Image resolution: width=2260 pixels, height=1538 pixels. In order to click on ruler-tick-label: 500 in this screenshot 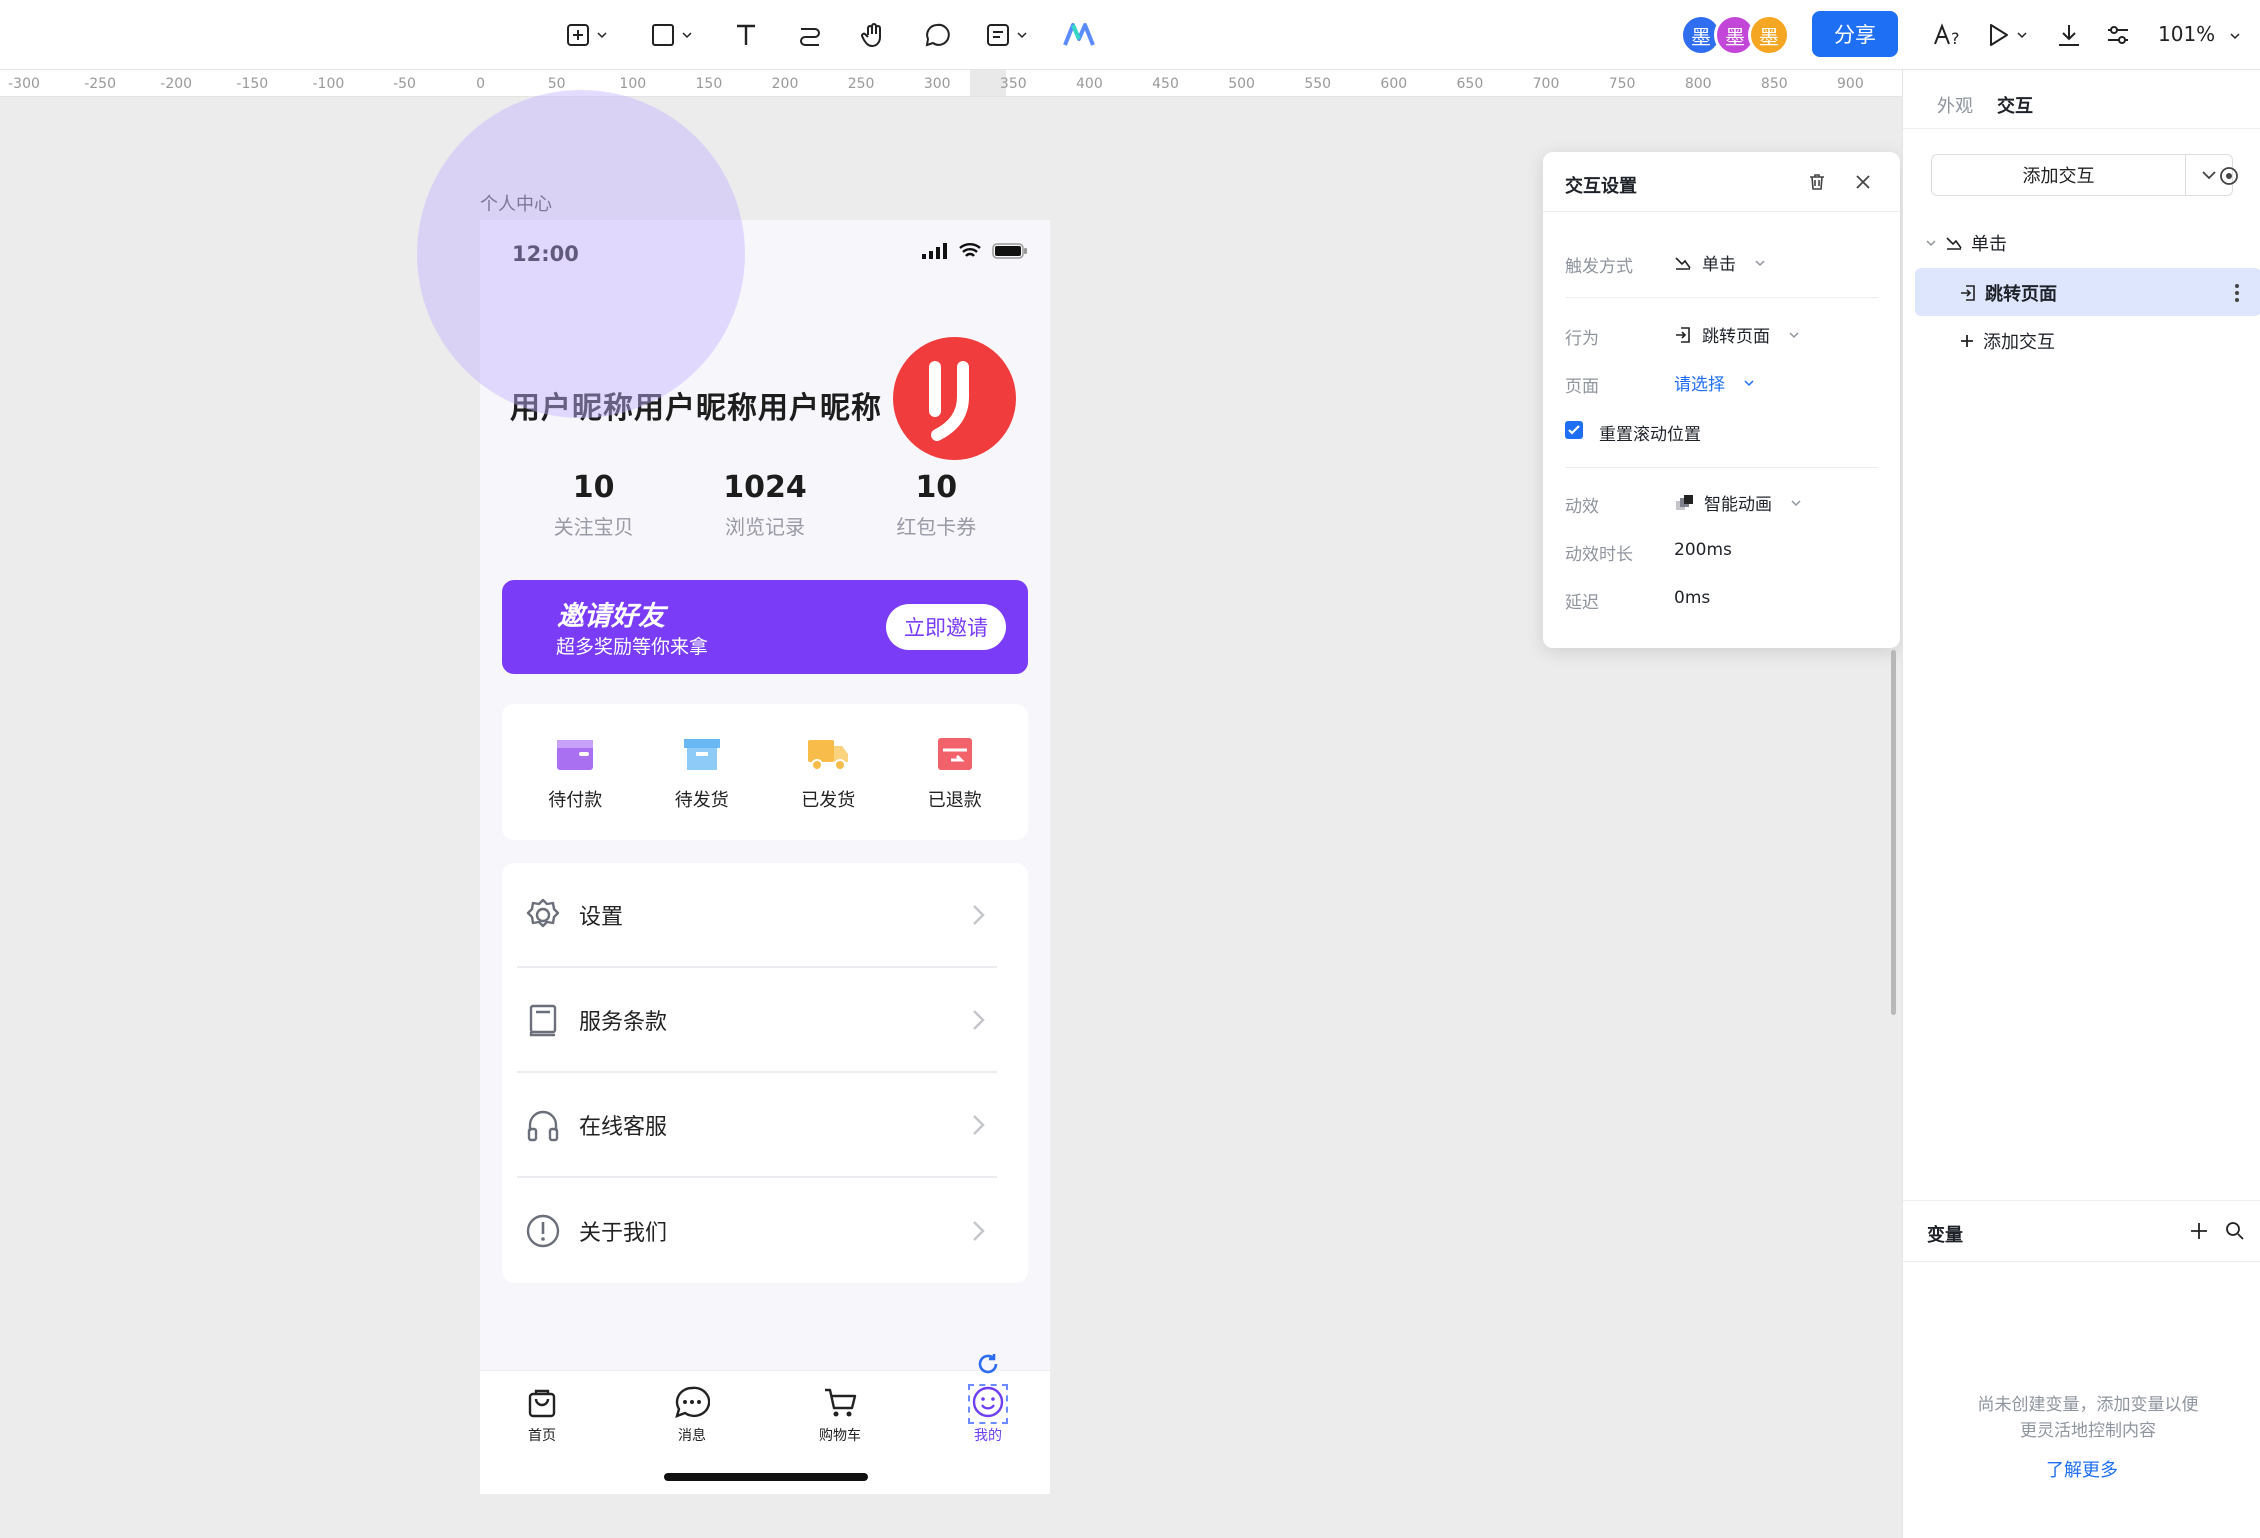, I will do `click(1241, 84)`.